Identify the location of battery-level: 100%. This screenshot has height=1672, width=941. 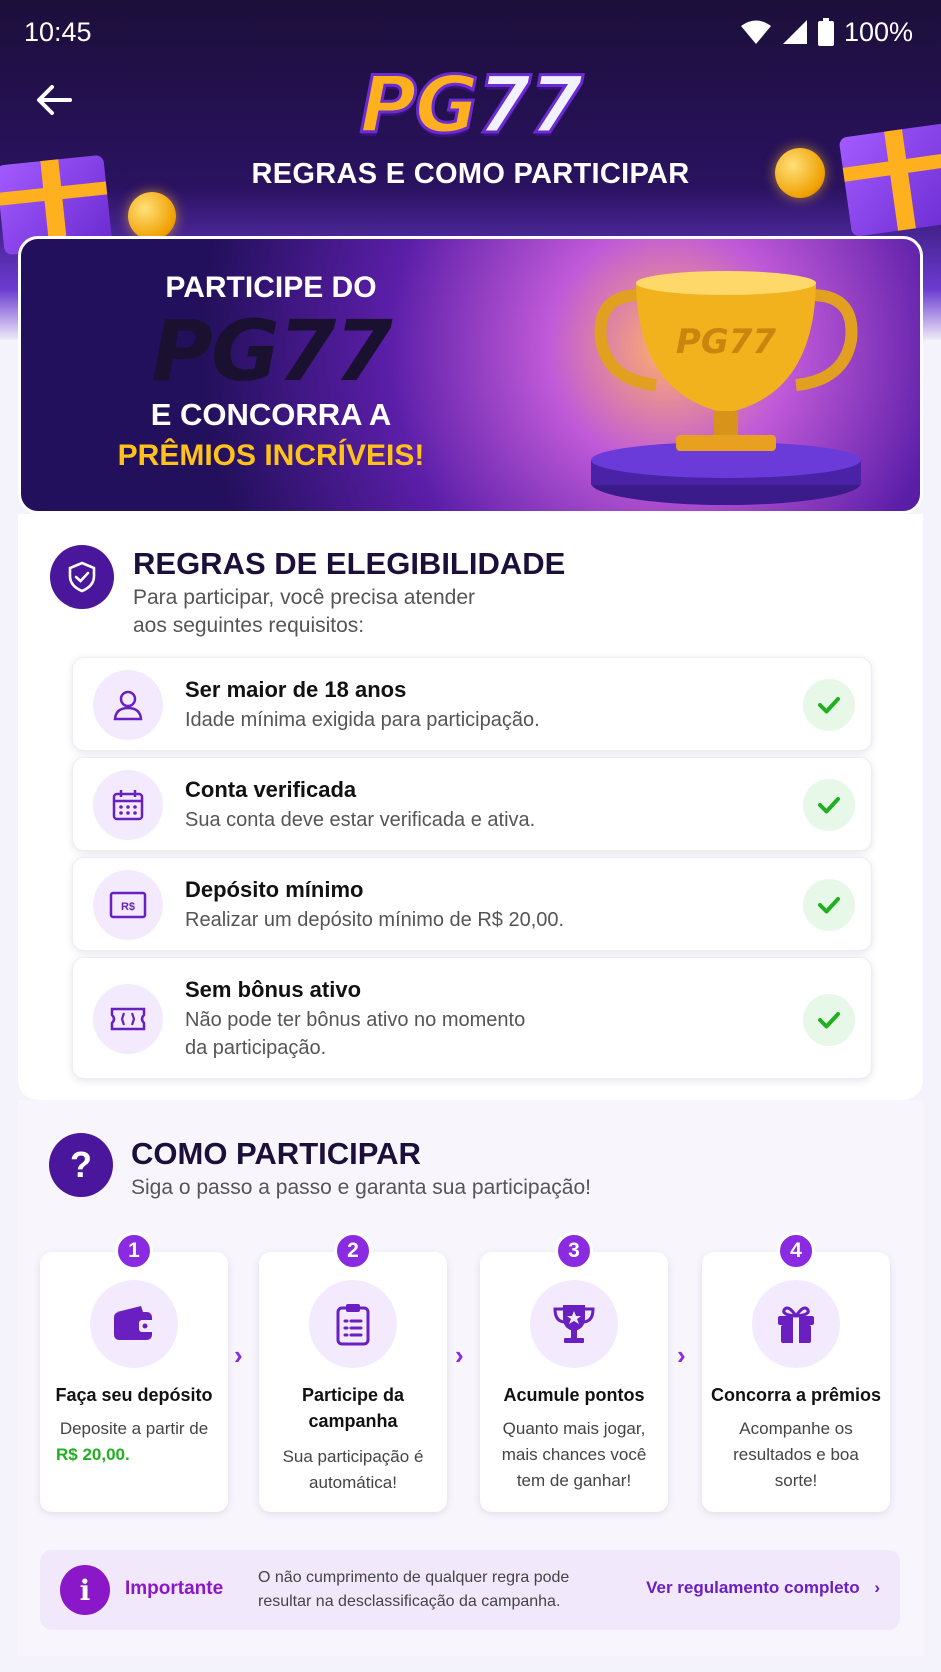
(878, 31).